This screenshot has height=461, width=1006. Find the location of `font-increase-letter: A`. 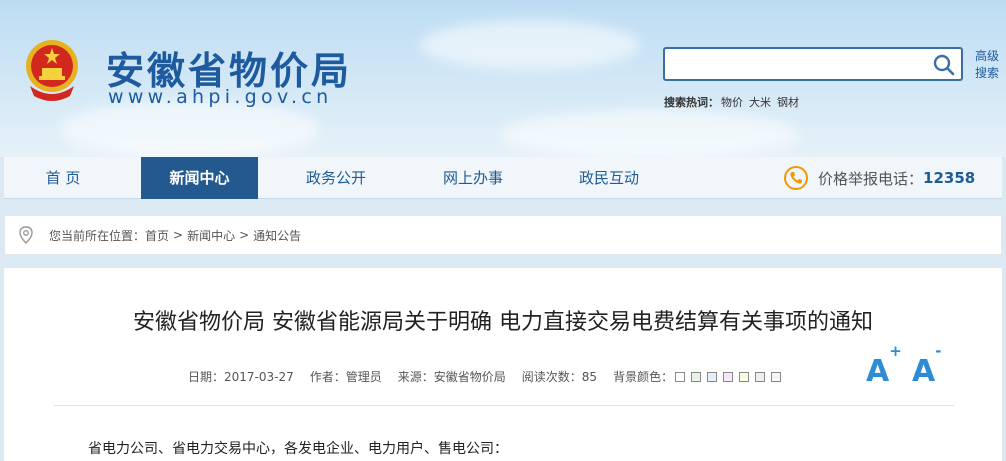

font-increase-letter: A is located at coordinates (878, 371).